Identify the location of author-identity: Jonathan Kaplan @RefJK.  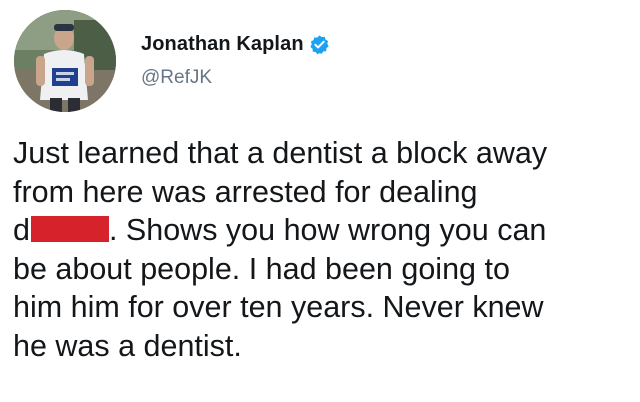
(235, 59).